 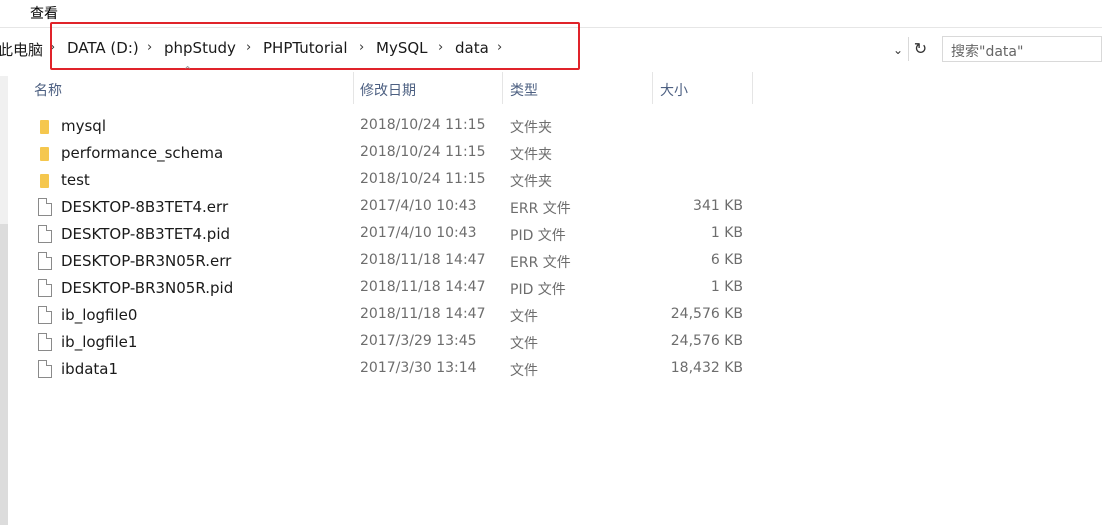 I want to click on search-placeholder: 搜索"data", so click(x=987, y=52).